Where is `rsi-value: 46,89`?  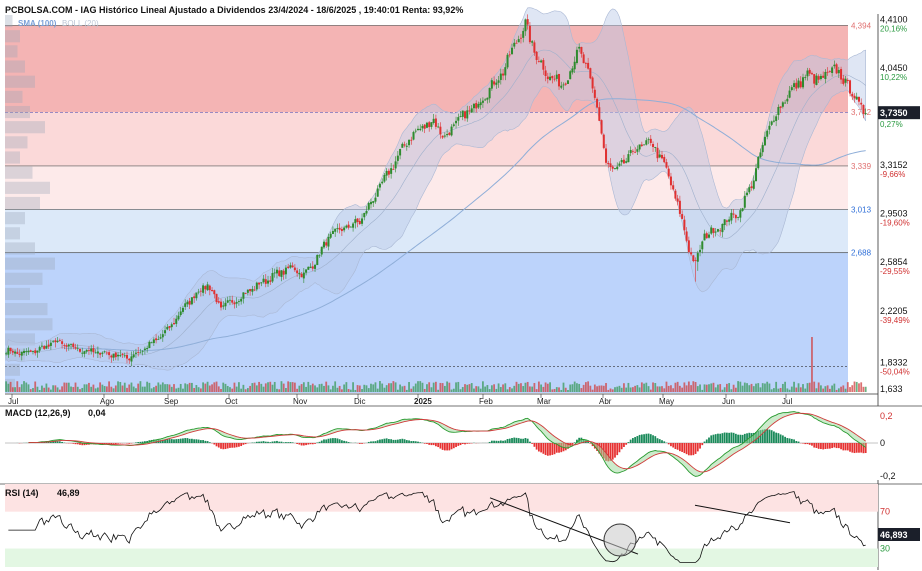 rsi-value: 46,89 is located at coordinates (68, 493).